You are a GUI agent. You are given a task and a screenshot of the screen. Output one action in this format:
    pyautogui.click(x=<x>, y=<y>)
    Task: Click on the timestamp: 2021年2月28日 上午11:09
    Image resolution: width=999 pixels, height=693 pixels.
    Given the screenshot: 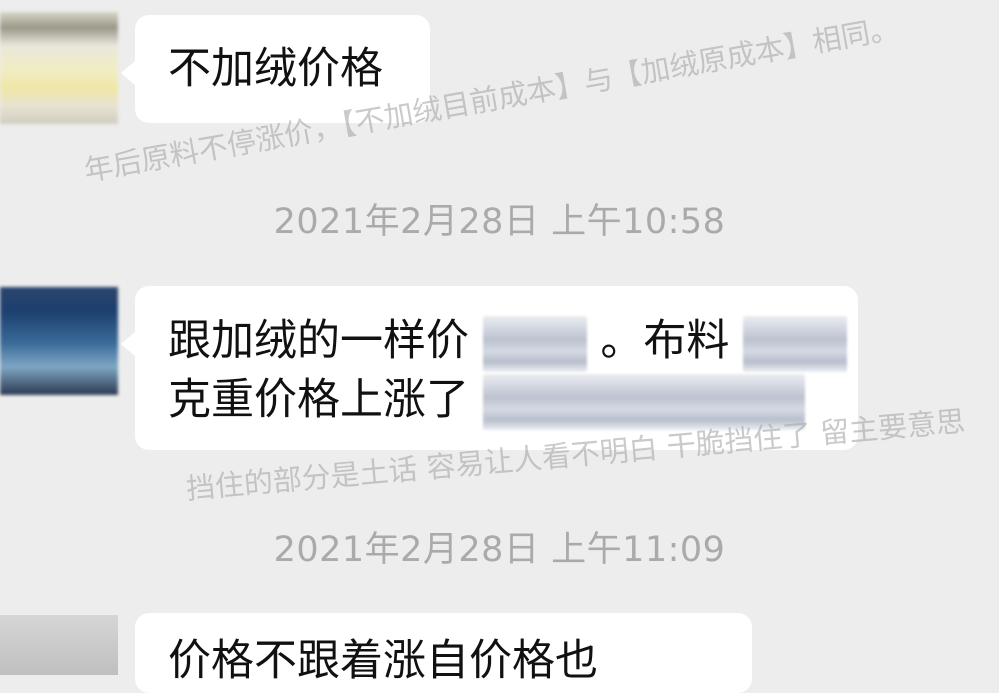 What is the action you would take?
    pyautogui.click(x=499, y=550)
    